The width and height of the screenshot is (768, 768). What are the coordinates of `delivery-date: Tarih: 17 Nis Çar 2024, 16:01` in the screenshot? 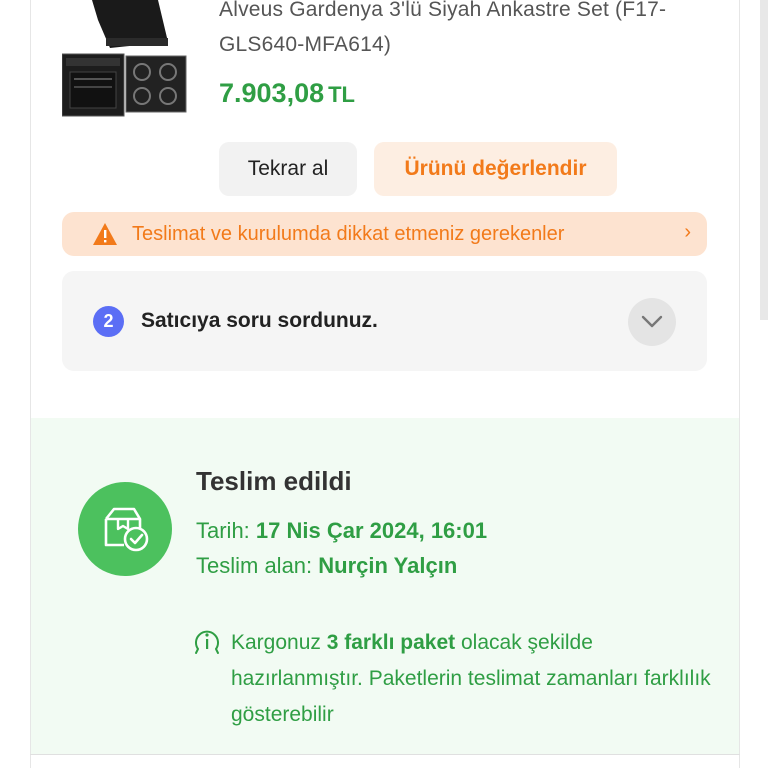 It's located at (341, 531).